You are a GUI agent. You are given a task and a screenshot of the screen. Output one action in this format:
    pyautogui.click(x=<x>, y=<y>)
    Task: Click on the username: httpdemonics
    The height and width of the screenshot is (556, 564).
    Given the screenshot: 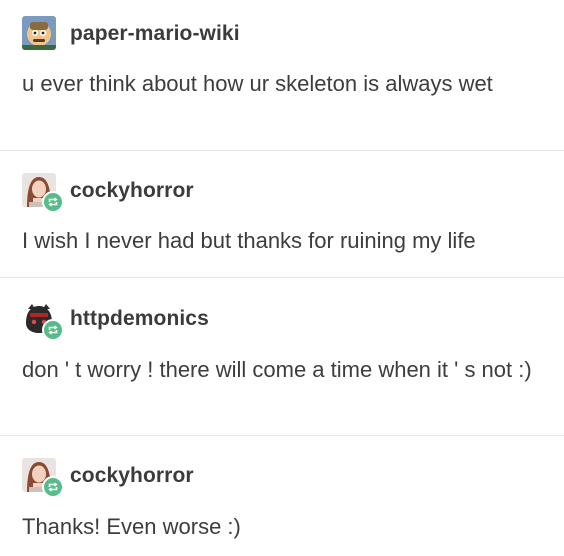 What is the action you would take?
    pyautogui.click(x=139, y=318)
    